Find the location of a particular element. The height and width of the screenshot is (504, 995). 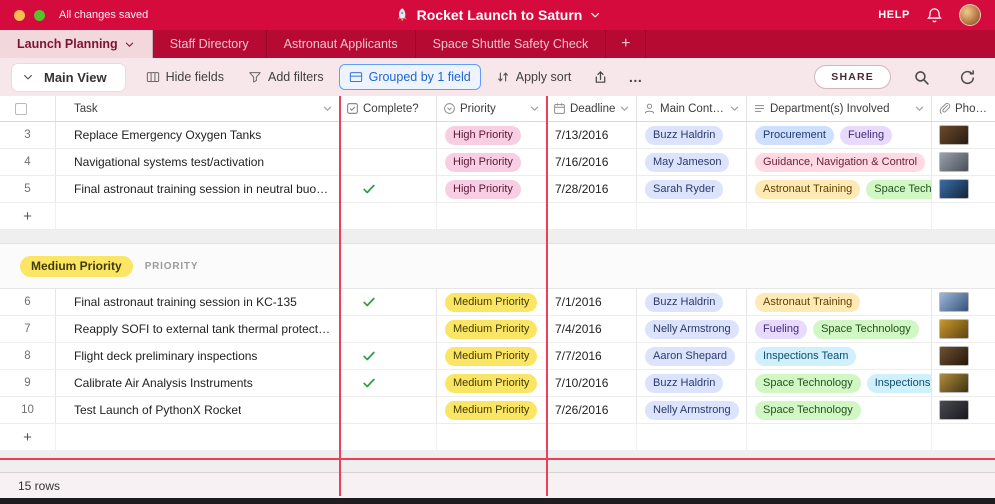

departments-cell: Fueling Space Technology is located at coordinates (839, 329).